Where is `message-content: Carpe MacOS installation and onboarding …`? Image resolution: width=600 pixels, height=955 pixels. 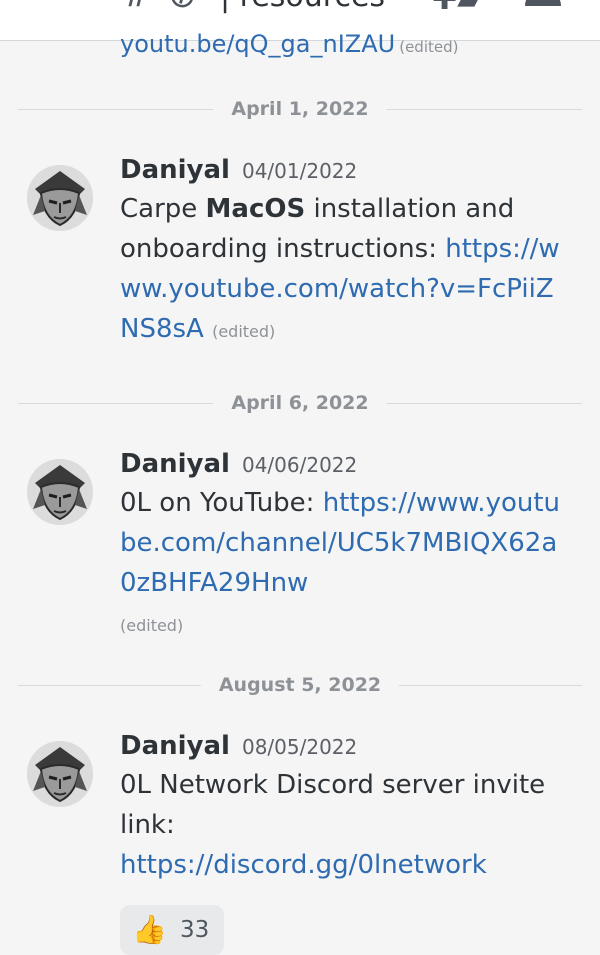
message-content: Carpe MacOS installation and onboarding … is located at coordinates (345, 270).